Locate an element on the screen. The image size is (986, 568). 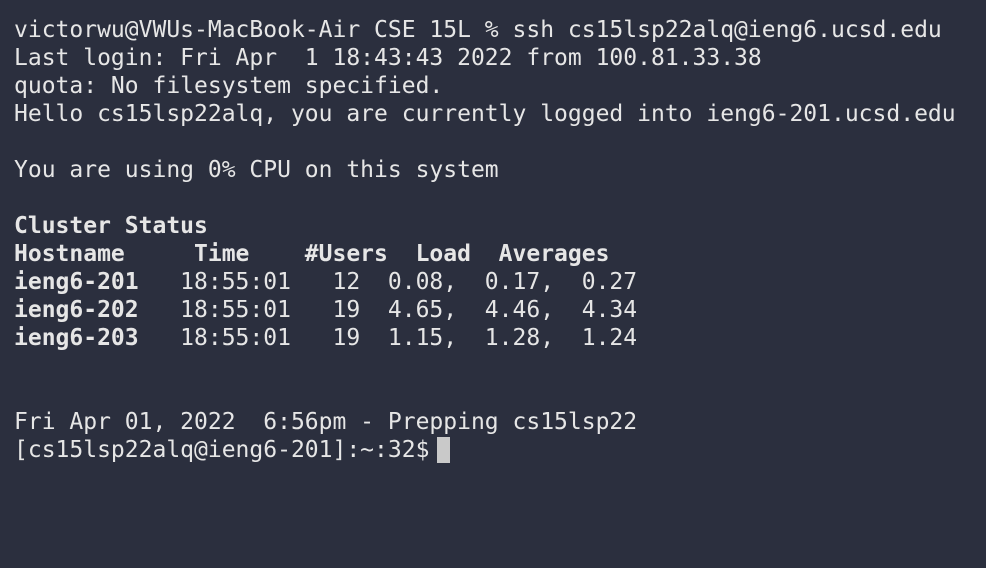
cluster-row-hostname: ieng6-201 is located at coordinates (76, 282).